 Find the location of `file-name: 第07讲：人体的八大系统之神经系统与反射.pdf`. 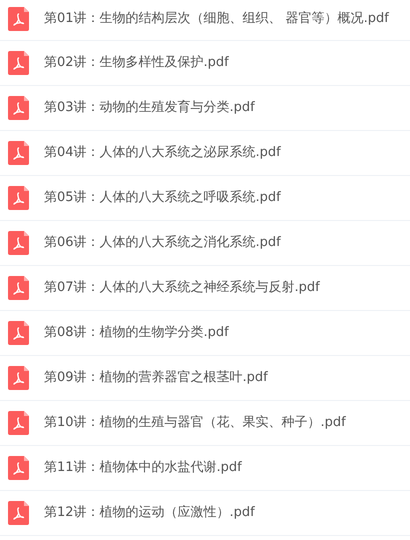

file-name: 第07讲：人体的八大系统之神经系统与反射.pdf is located at coordinates (182, 288).